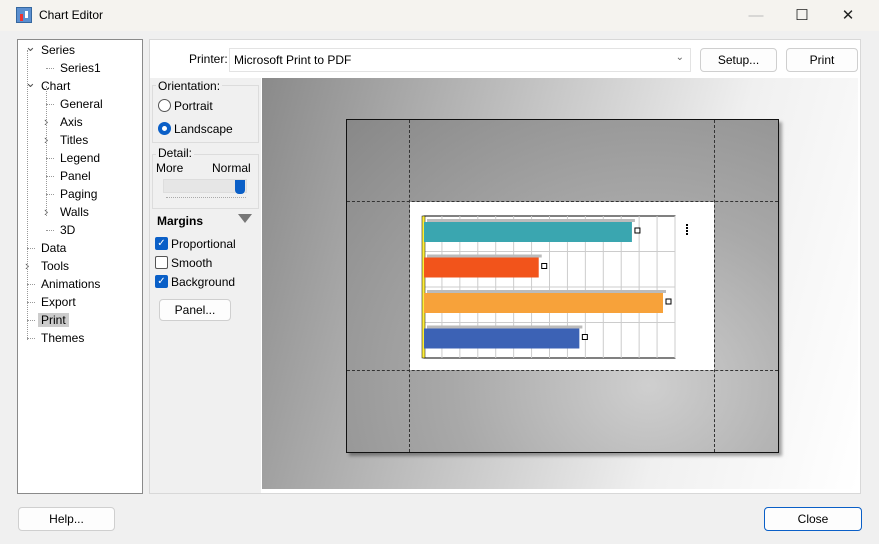 The height and width of the screenshot is (544, 879). What do you see at coordinates (203, 244) in the screenshot?
I see `proportional-label: Proportional` at bounding box center [203, 244].